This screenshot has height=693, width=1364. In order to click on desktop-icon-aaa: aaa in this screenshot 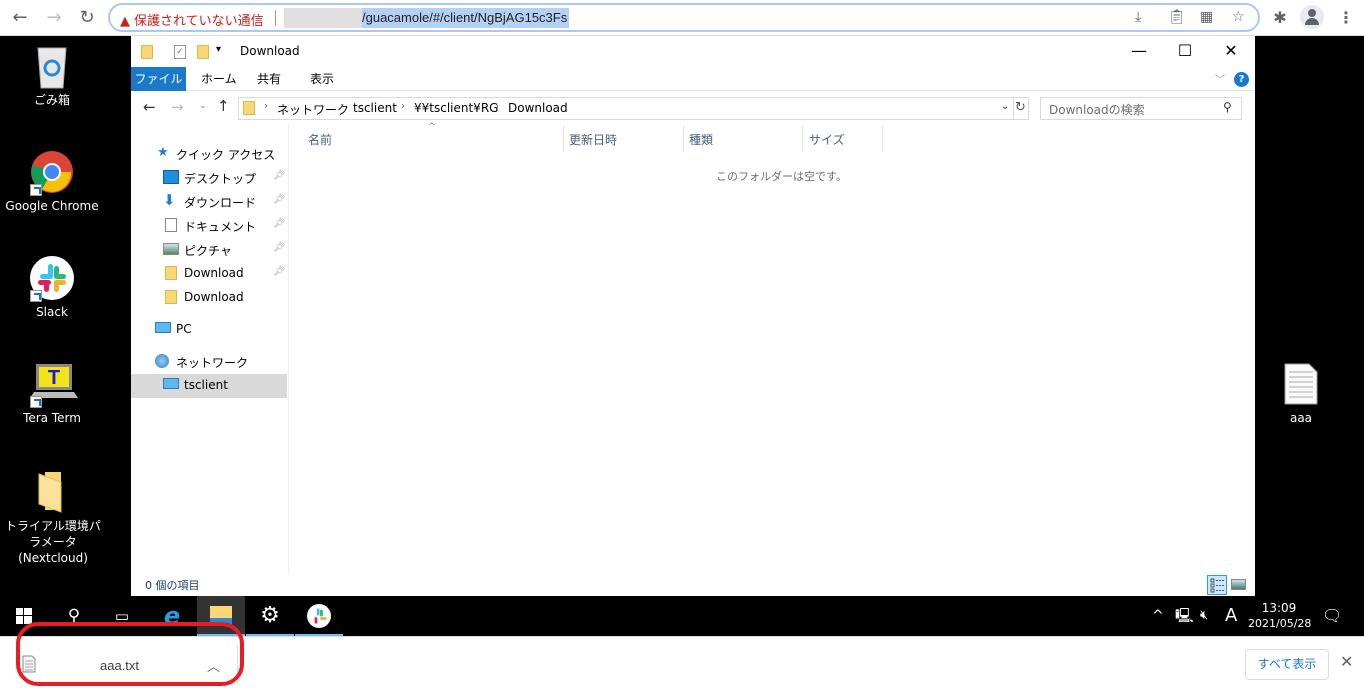, I will do `click(1301, 394)`.